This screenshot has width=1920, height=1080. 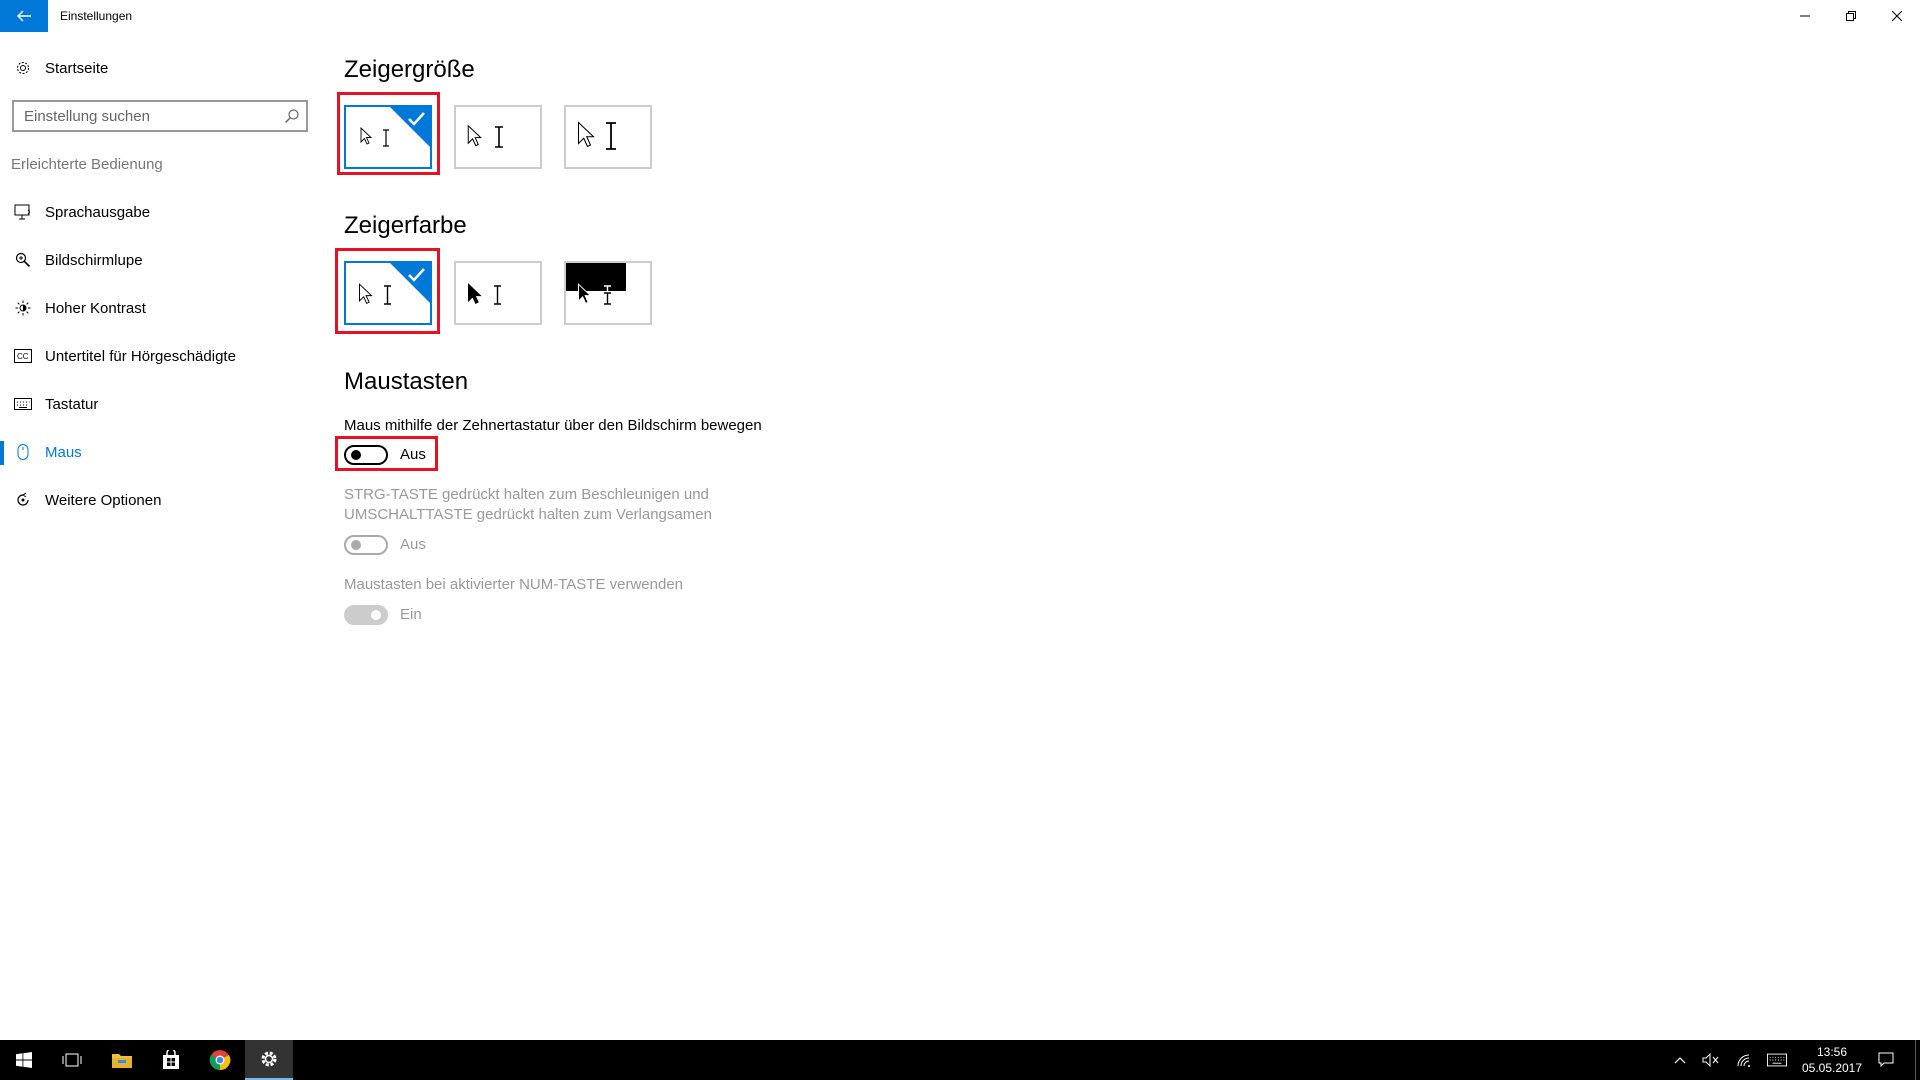 What do you see at coordinates (1832, 1052) in the screenshot?
I see `clock-time: 13:56` at bounding box center [1832, 1052].